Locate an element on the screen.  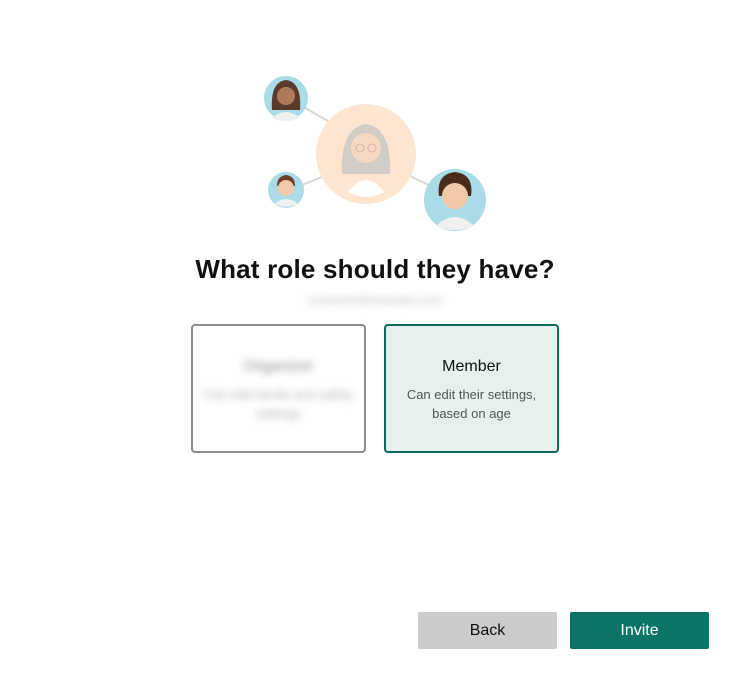
center-person-avatar is located at coordinates (366, 154).